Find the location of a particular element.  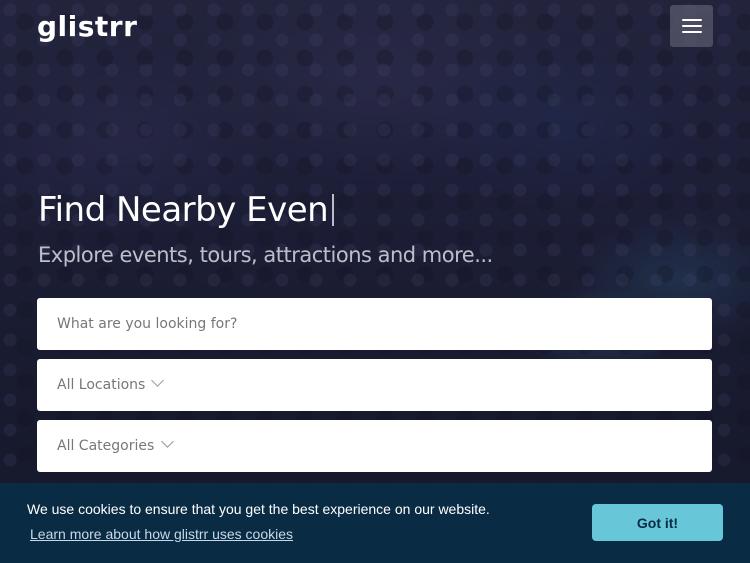

hero-headline: Find Nearby Even is located at coordinates (186, 210).